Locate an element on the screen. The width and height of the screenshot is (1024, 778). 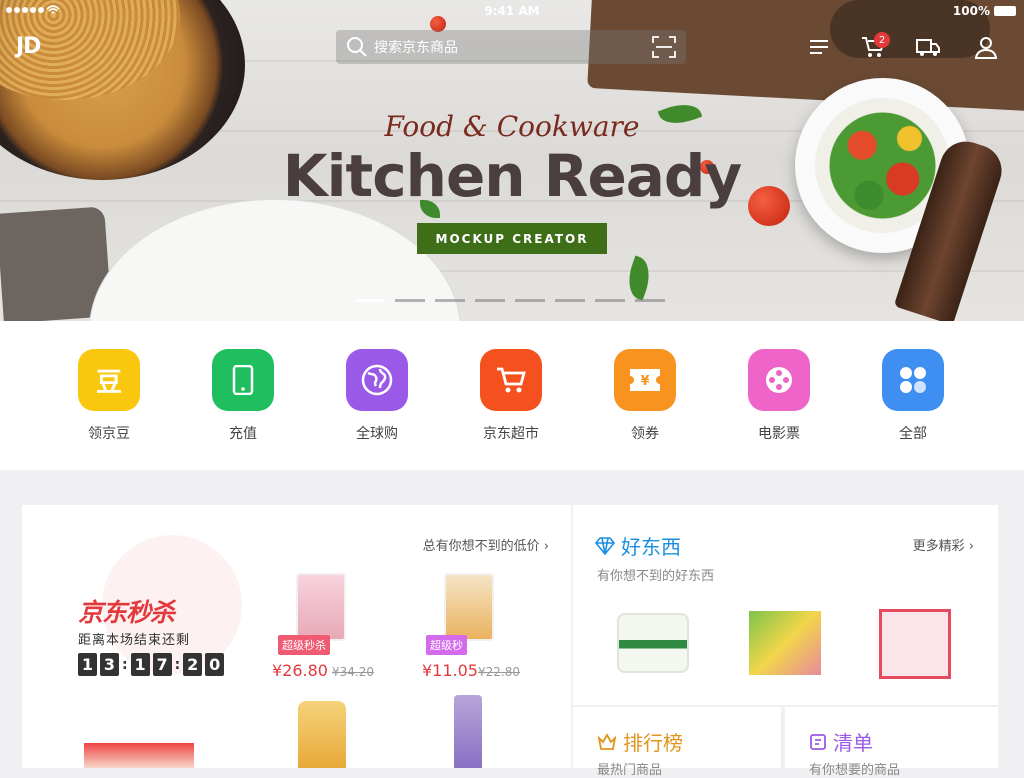
search-icon is located at coordinates (357, 47).